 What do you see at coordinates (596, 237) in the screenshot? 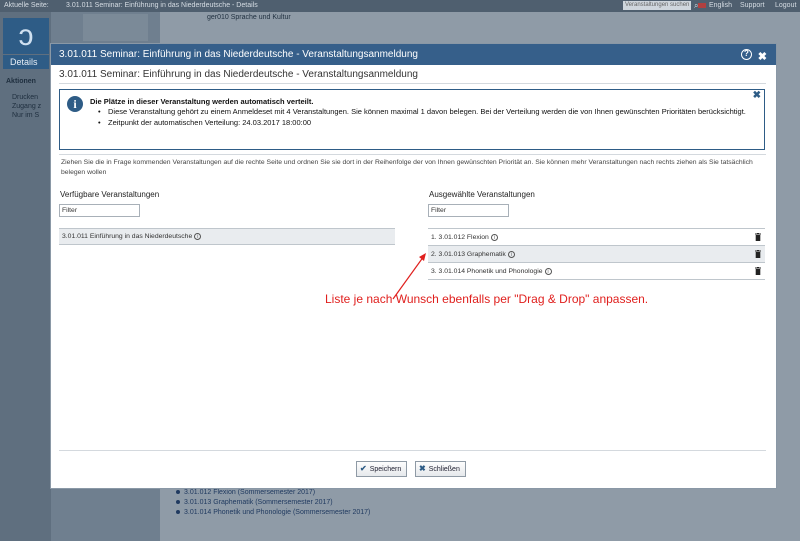
I see `list-item: 1. 3.01.012 Flexion i` at bounding box center [596, 237].